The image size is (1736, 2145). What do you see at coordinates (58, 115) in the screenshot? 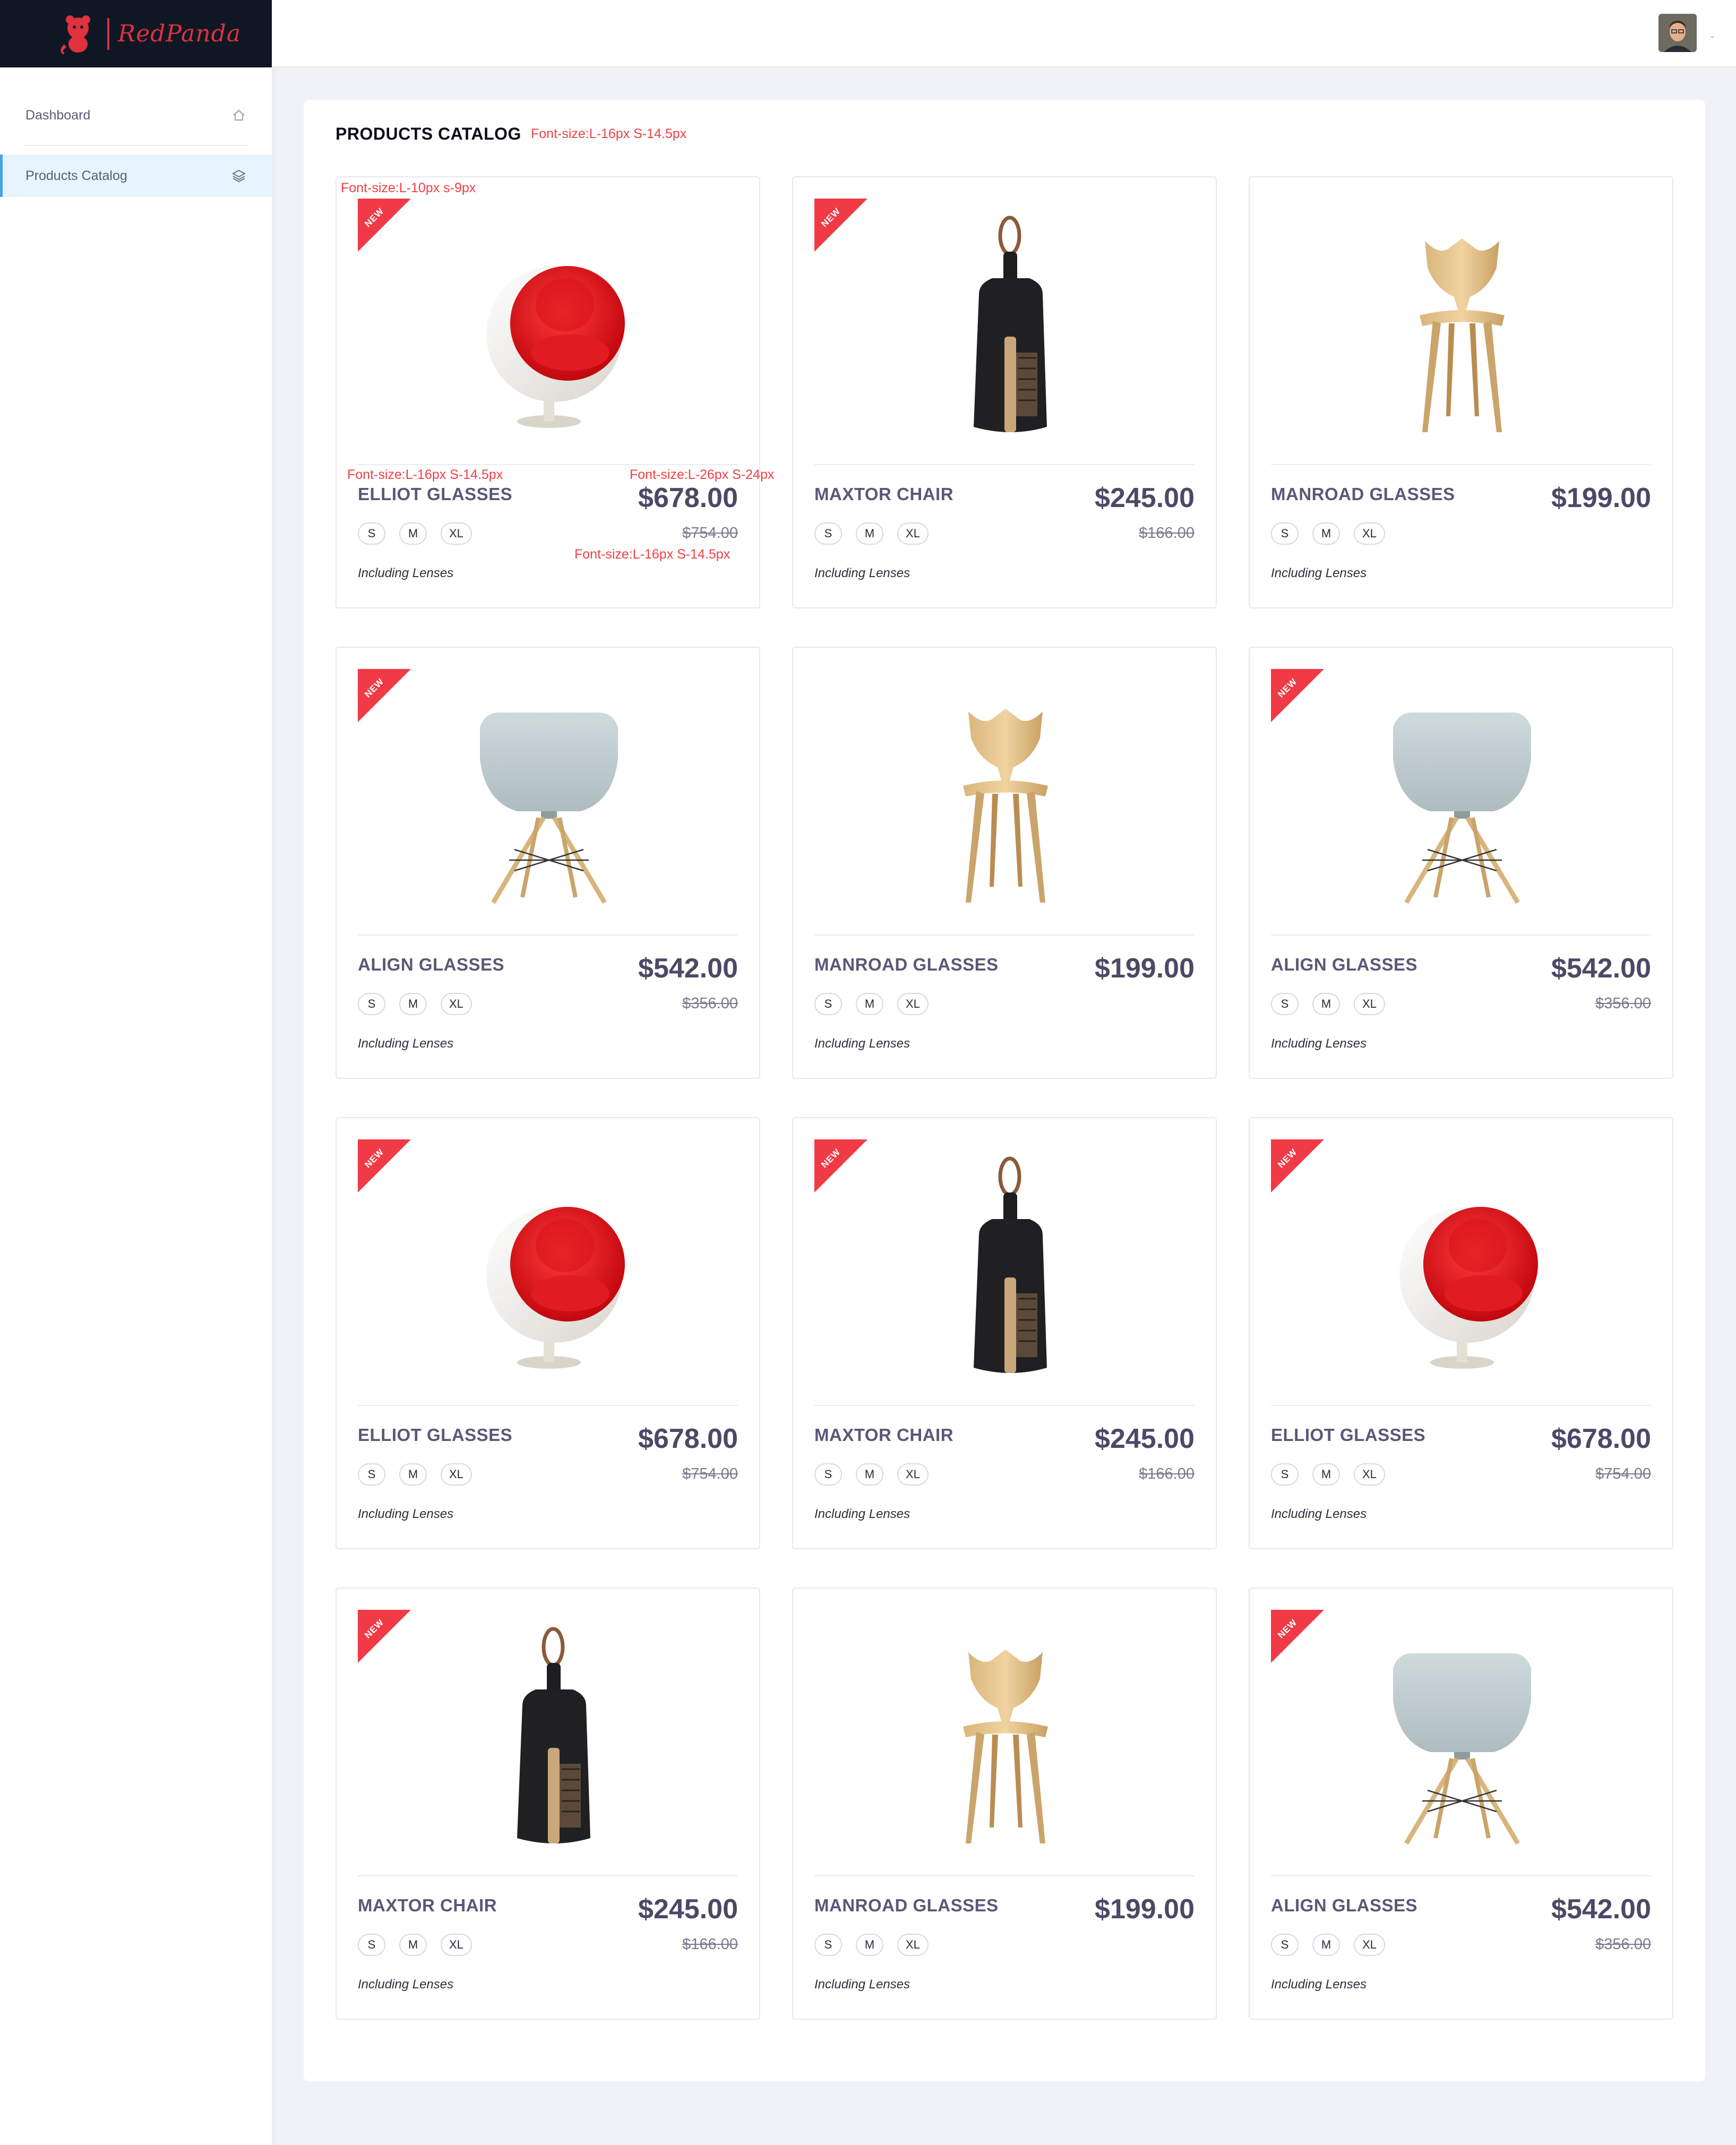
I see `sidebar-item-label: Dashboard` at bounding box center [58, 115].